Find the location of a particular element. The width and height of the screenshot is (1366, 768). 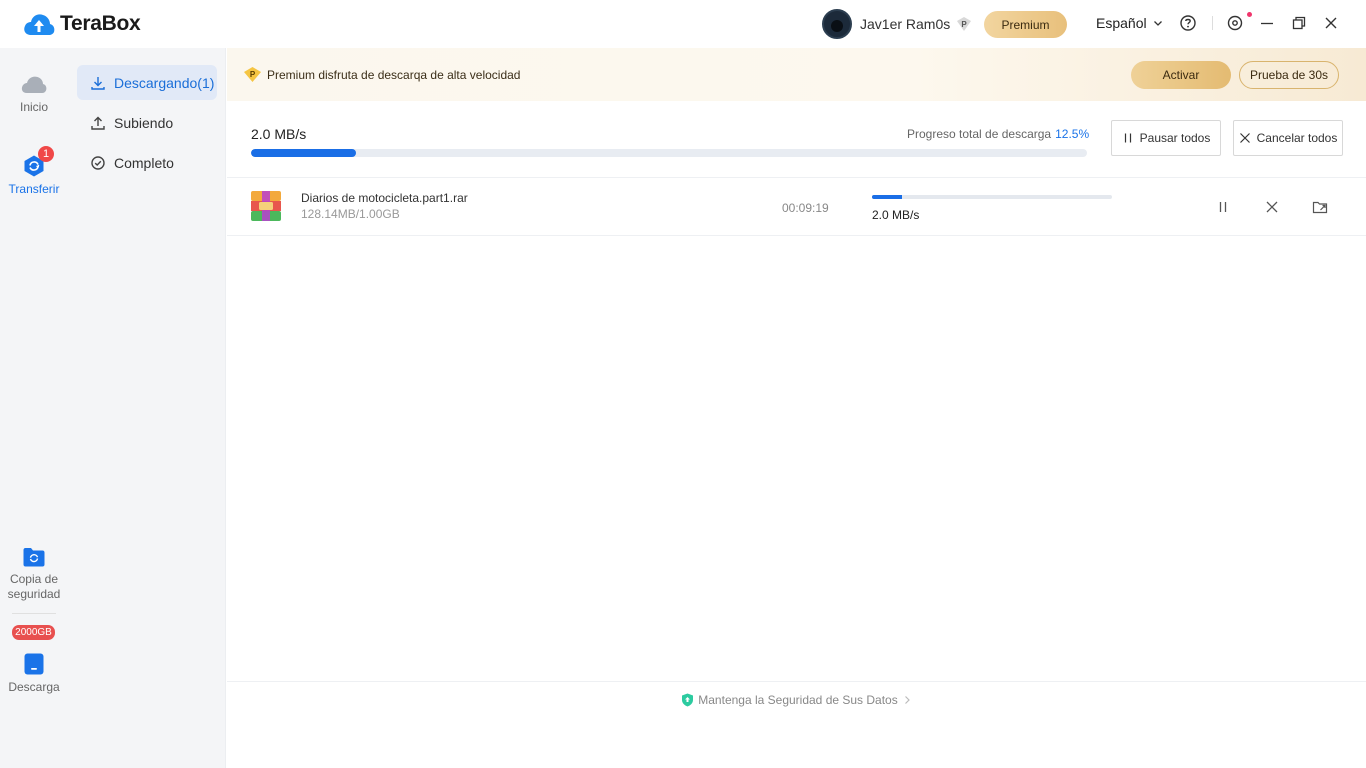

rail-divider is located at coordinates (34, 613).